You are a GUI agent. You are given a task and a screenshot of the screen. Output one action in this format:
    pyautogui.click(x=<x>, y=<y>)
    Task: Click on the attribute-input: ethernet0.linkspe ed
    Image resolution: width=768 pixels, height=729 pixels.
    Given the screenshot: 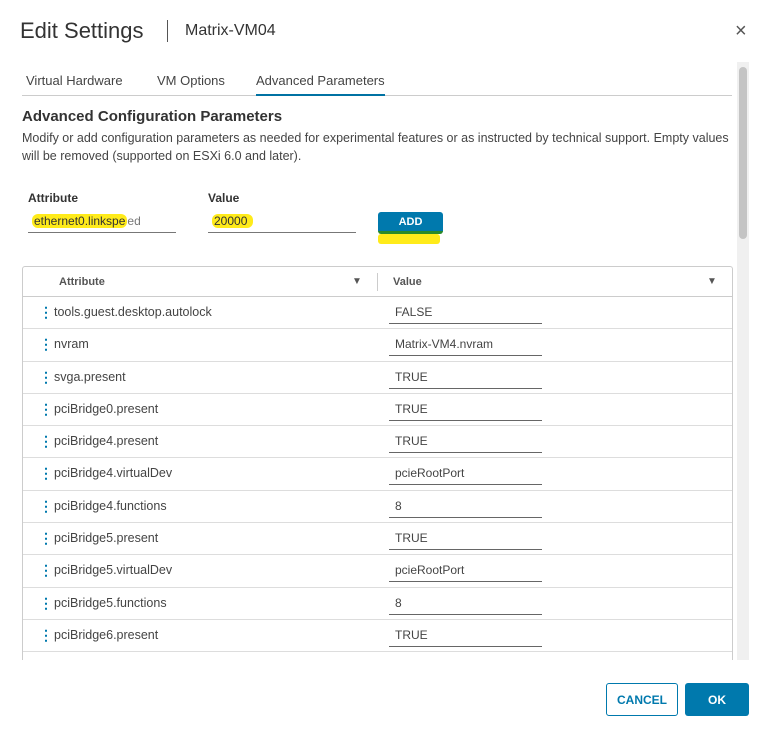 What is the action you would take?
    pyautogui.click(x=102, y=221)
    